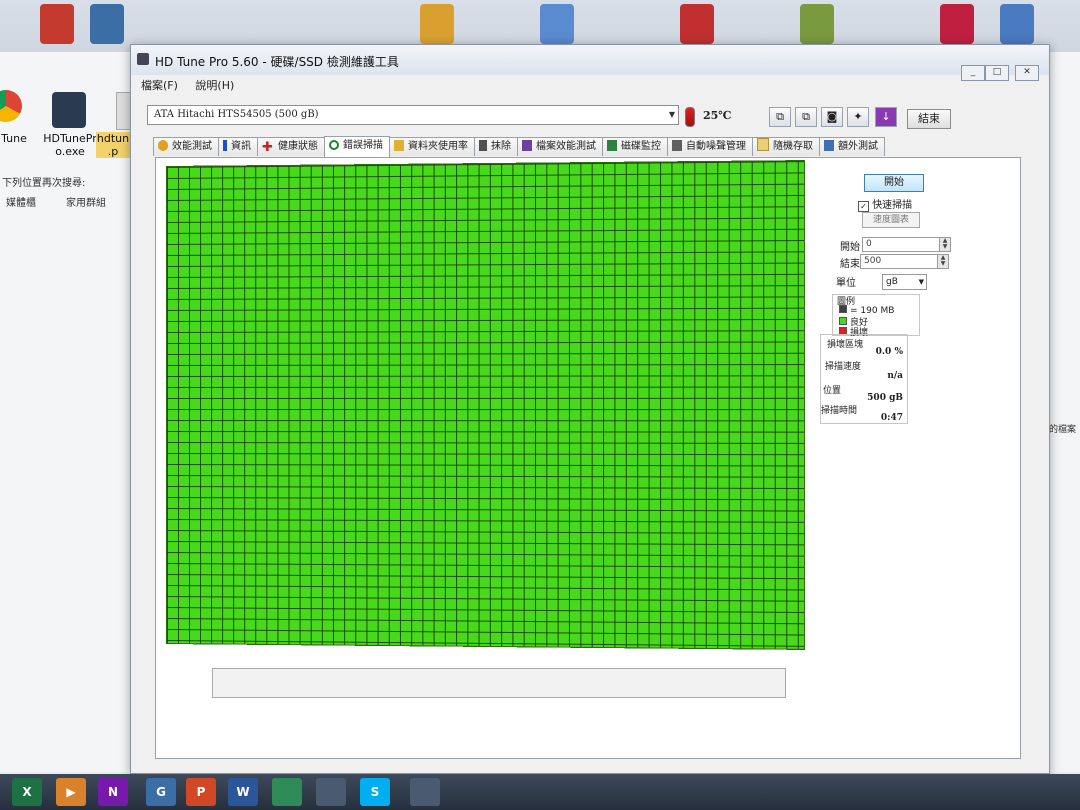 The image size is (1080, 810). Describe the element at coordinates (527, 145) in the screenshot. I see `file-bench-icon` at that location.